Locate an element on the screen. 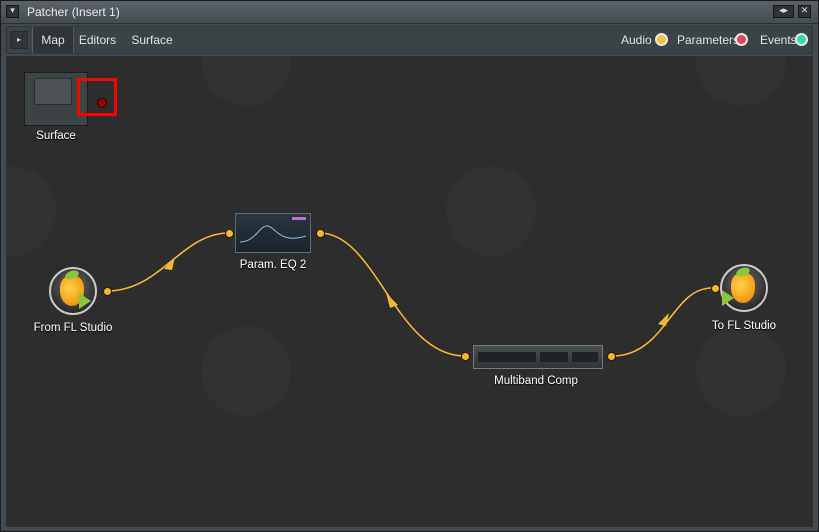 The image size is (819, 532). highlight-box is located at coordinates (97, 97).